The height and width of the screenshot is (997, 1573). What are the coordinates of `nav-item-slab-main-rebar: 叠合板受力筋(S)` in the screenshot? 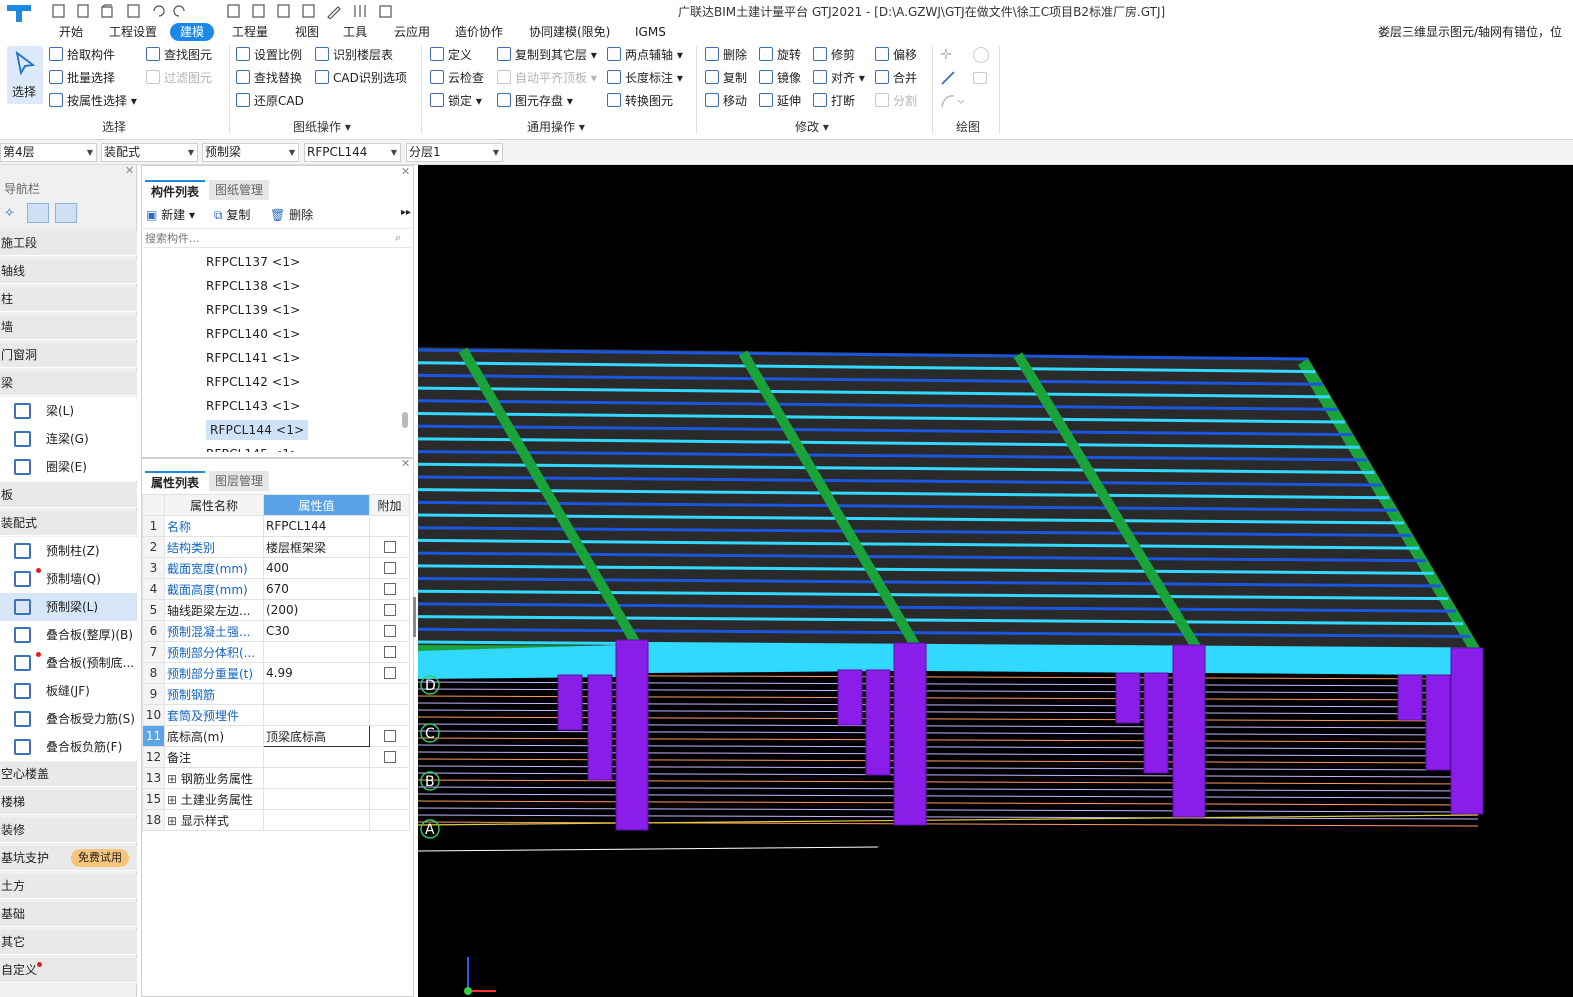 It's located at (68, 719).